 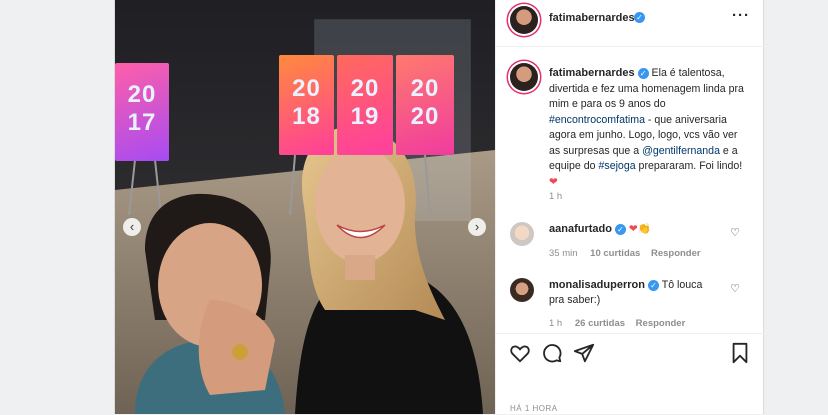 What do you see at coordinates (639, 17) in the screenshot?
I see `verified-badge-icon: ✓` at bounding box center [639, 17].